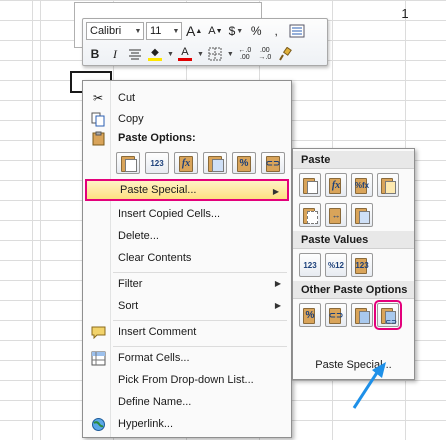 The width and height of the screenshot is (446, 440). Describe the element at coordinates (353, 240) in the screenshot. I see `submenu-section-paste-values: Paste Values` at that location.